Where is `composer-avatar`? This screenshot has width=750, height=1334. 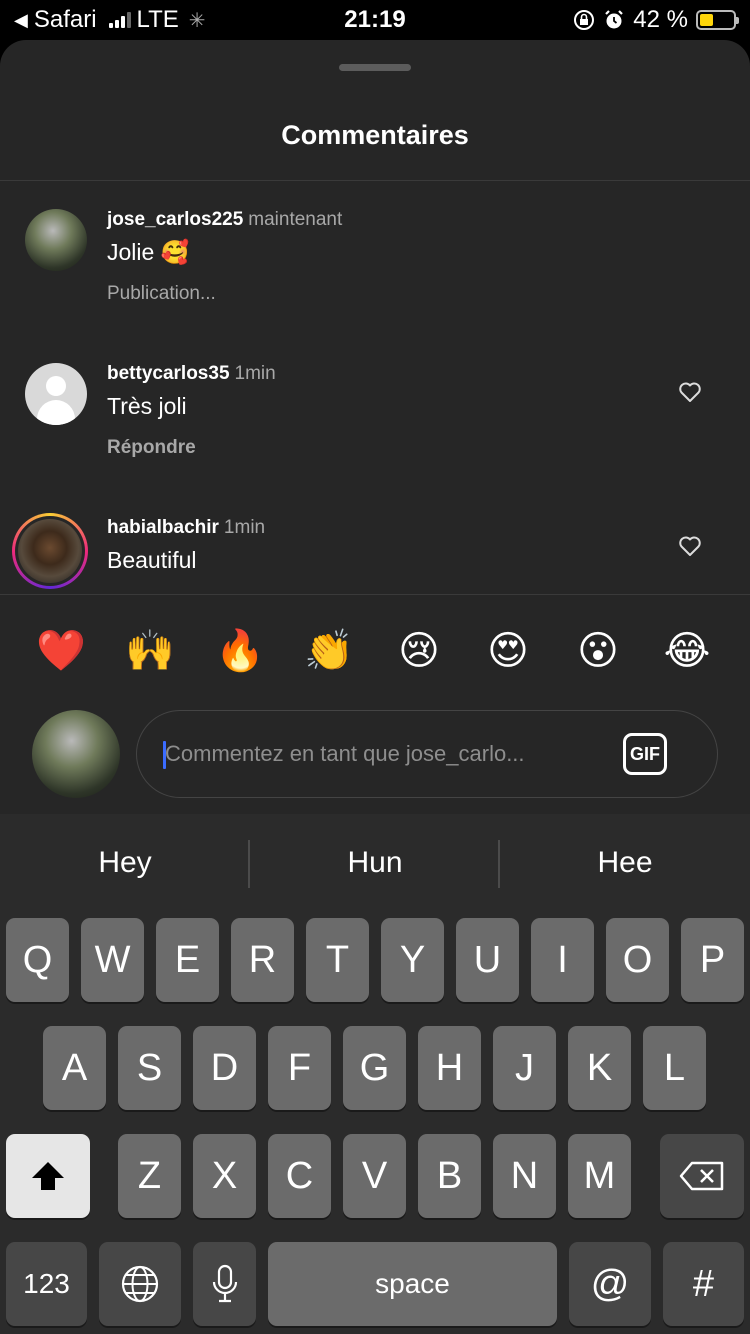 composer-avatar is located at coordinates (76, 754).